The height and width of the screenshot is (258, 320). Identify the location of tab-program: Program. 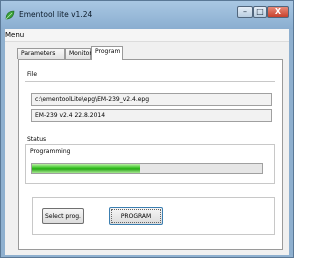
(107, 53).